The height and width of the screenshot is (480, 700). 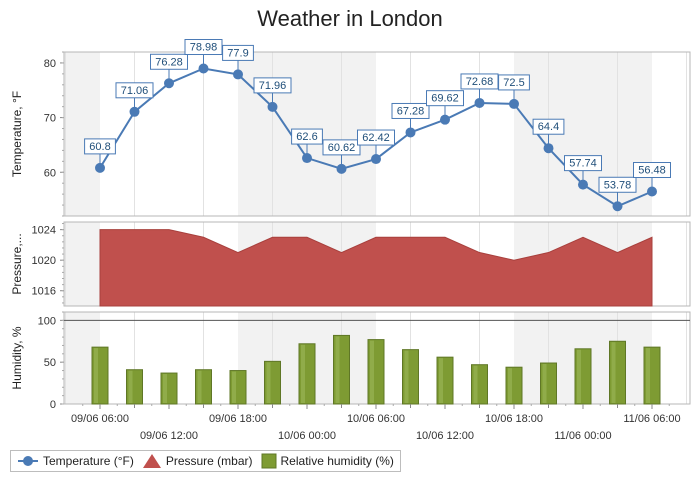 I want to click on y-tick-label: 0, so click(x=53, y=405).